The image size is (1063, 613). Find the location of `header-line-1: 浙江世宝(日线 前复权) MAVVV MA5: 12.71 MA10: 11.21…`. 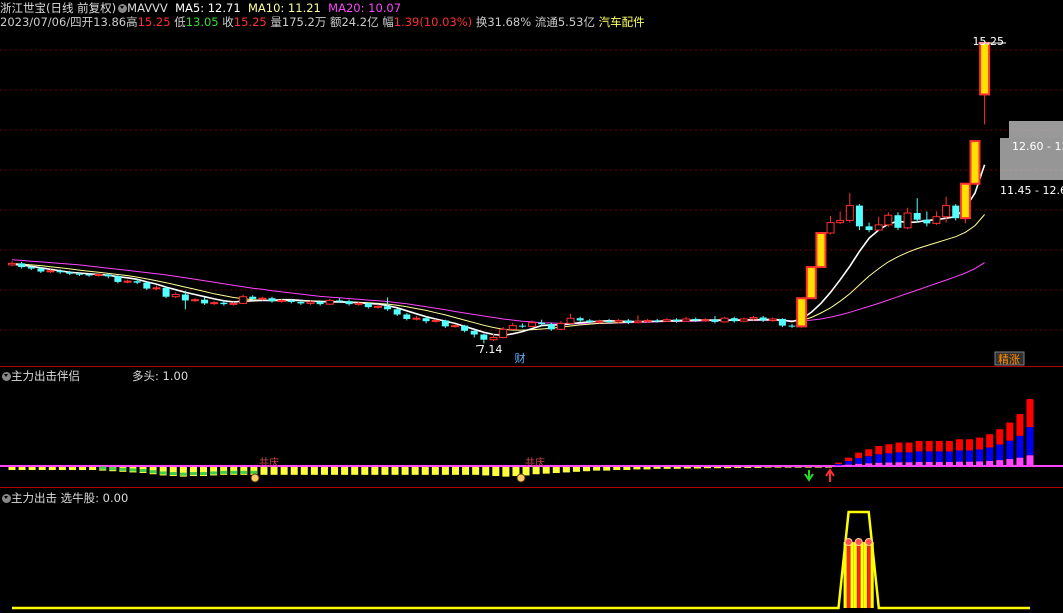

header-line-1: 浙江世宝(日线 前复权) MAVVV MA5: 12.71 MA10: 11.21… is located at coordinates (200, 8).